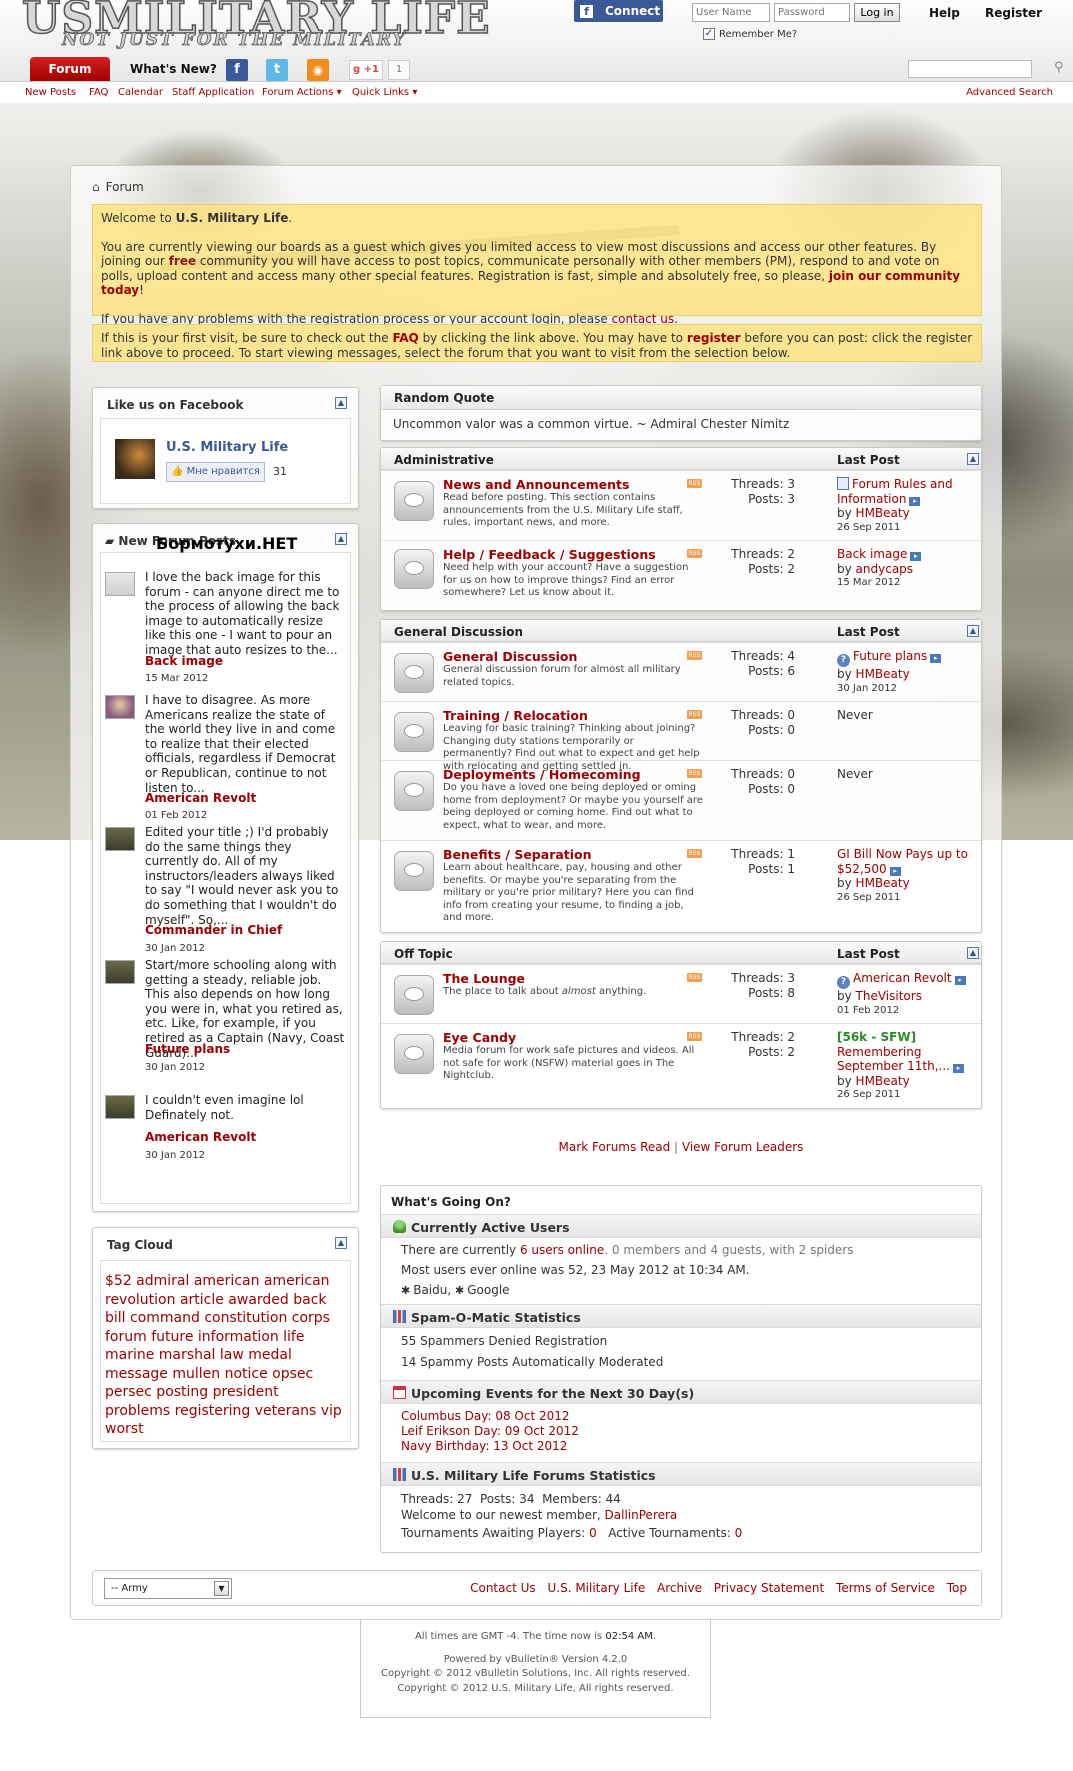  What do you see at coordinates (615, 1147) in the screenshot?
I see `mark-forums-read-link: Mark Forums Read` at bounding box center [615, 1147].